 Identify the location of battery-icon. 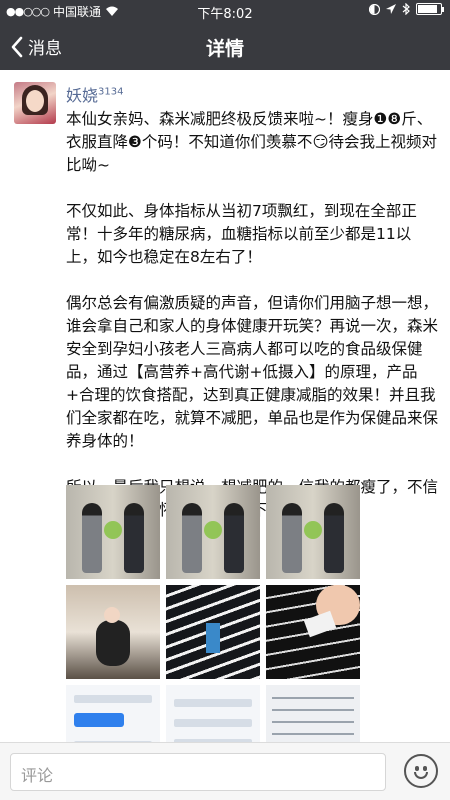
(430, 9).